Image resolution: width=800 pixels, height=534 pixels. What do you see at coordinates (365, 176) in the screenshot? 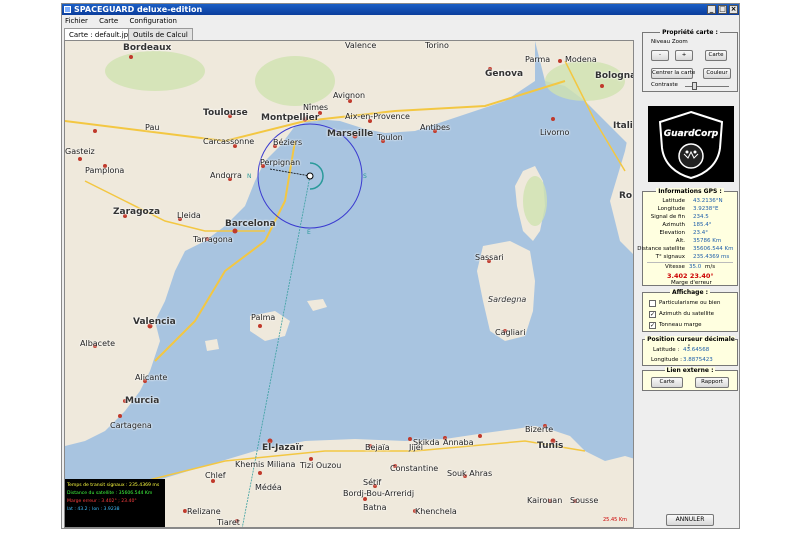
I see `svg-text: S` at bounding box center [365, 176].